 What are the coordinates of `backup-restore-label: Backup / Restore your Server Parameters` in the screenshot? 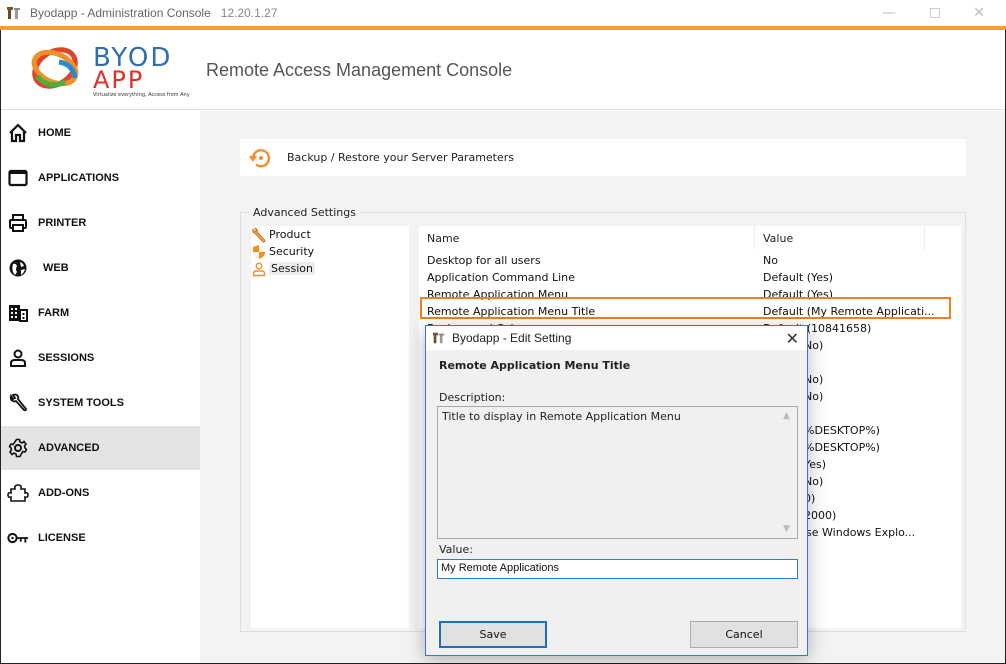 It's located at (401, 157).